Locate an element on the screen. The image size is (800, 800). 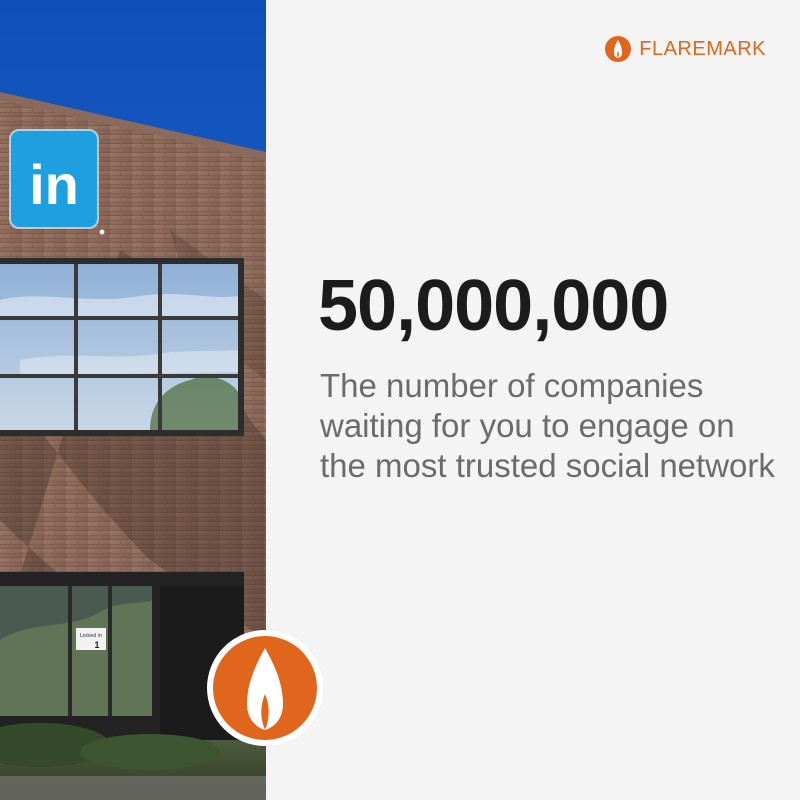
headline-number: 50,000,000 is located at coordinates (493, 306).